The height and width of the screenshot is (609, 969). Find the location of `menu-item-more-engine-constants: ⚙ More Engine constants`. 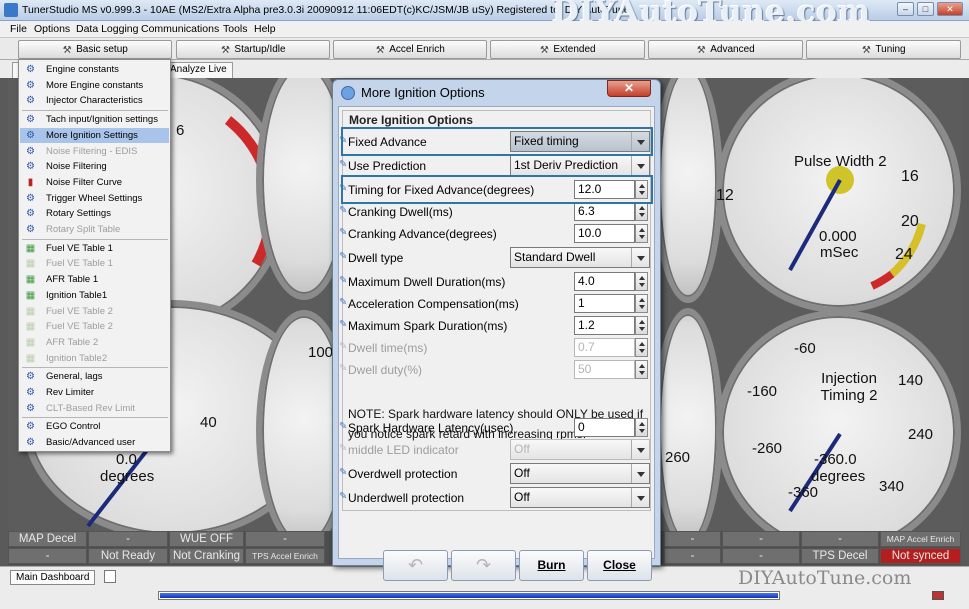

menu-item-more-engine-constants: ⚙ More Engine constants is located at coordinates (94, 85).